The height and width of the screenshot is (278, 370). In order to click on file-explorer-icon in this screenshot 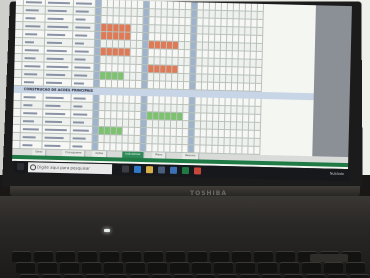, I will do `click(149, 170)`.